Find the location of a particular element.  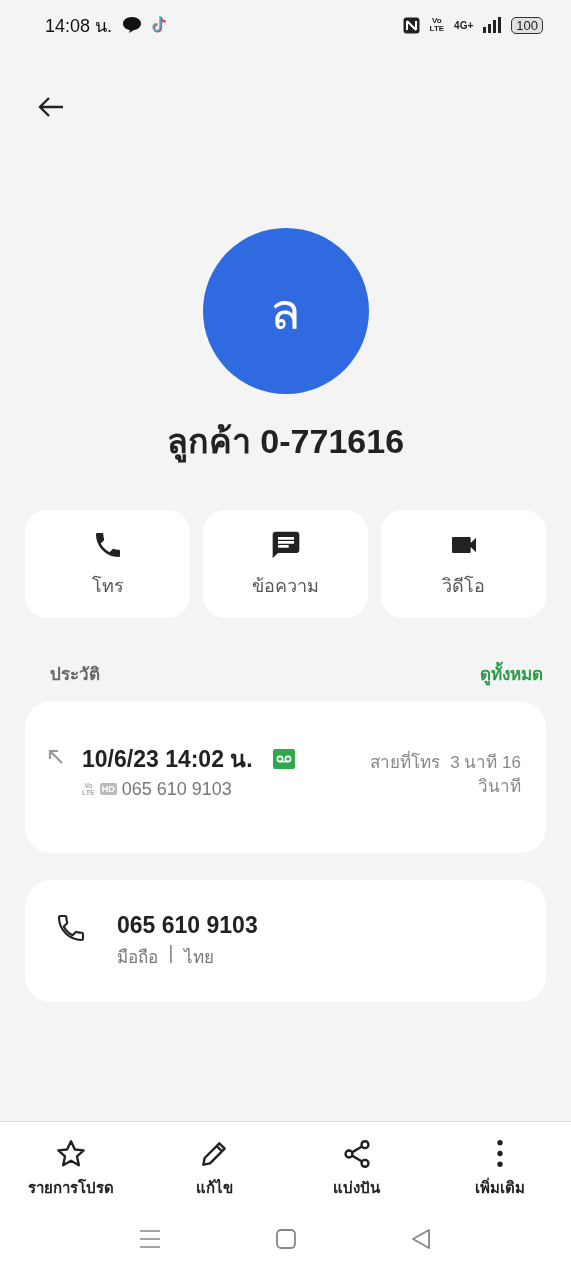

more-button: เพิ่มเติม is located at coordinates (499, 1174).